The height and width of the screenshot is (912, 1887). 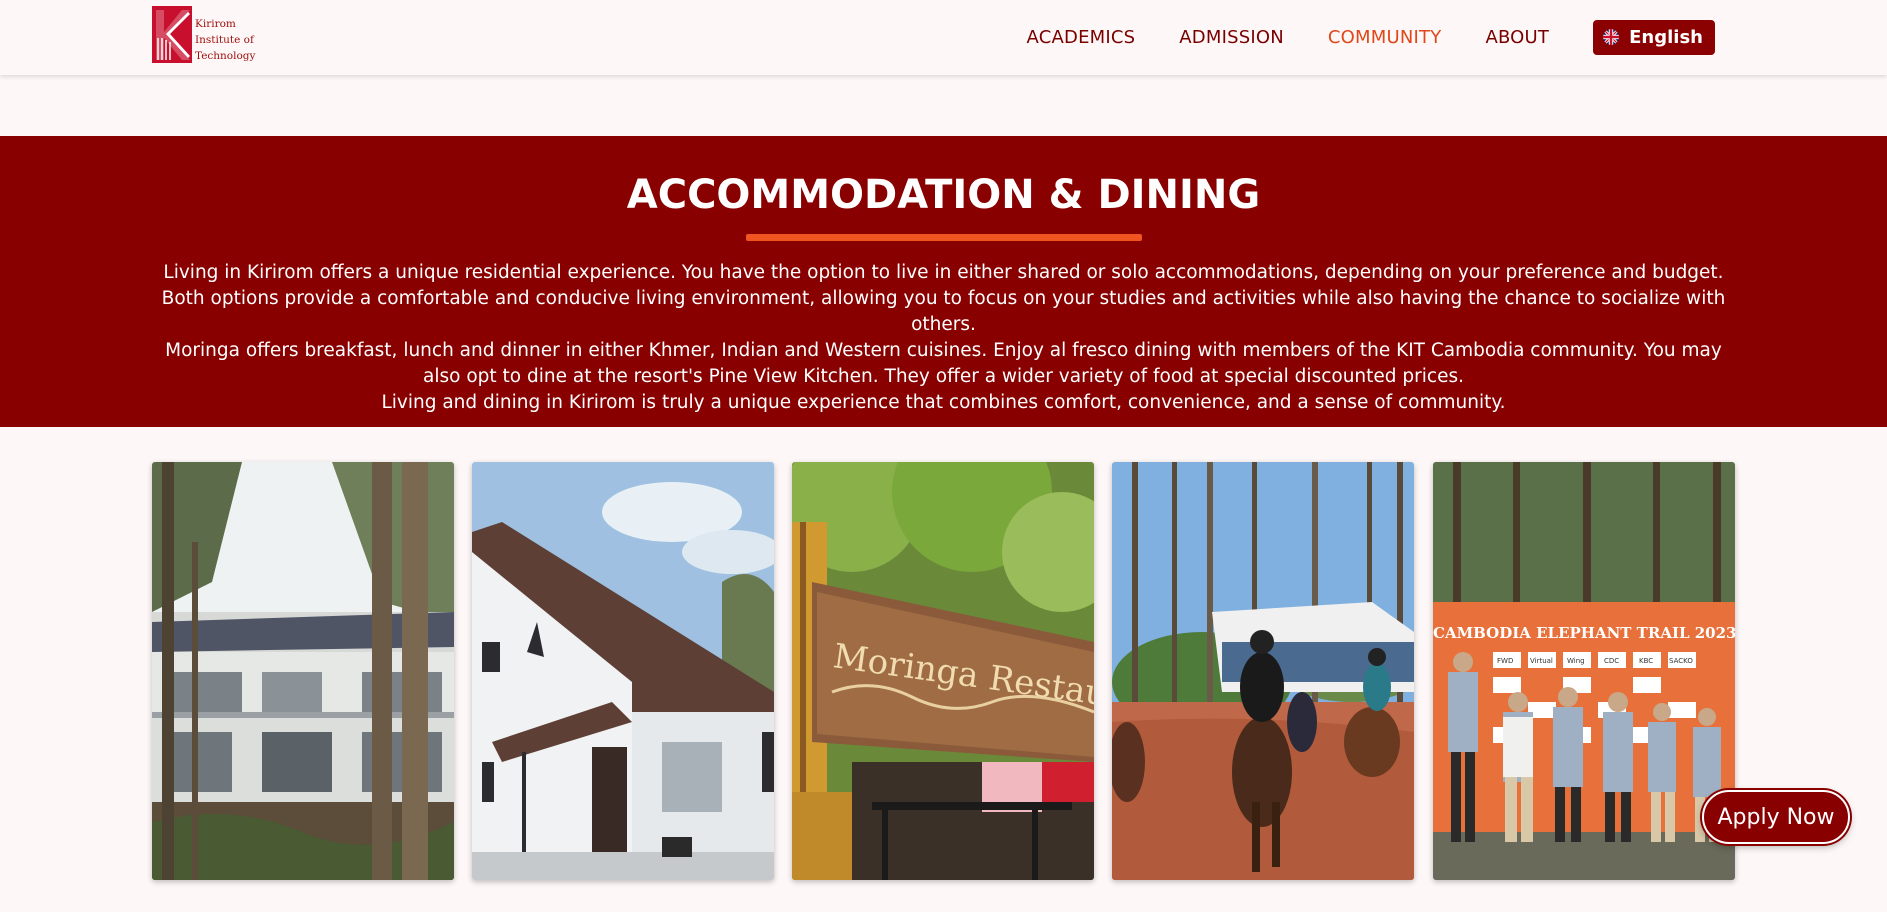 I want to click on nav-about: ABOUT, so click(x=1517, y=37).